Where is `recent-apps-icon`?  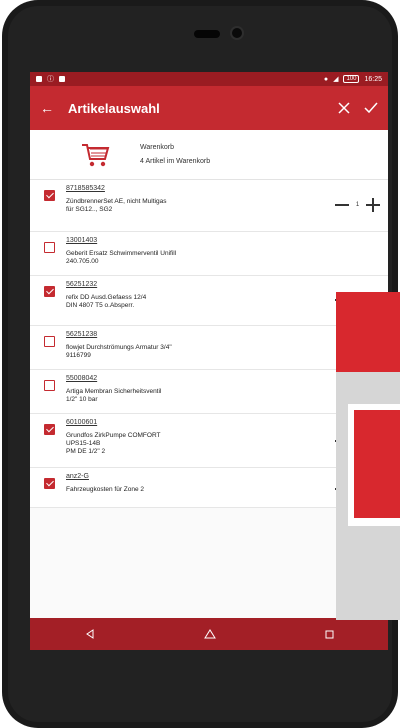
recent-apps-icon is located at coordinates (329, 634).